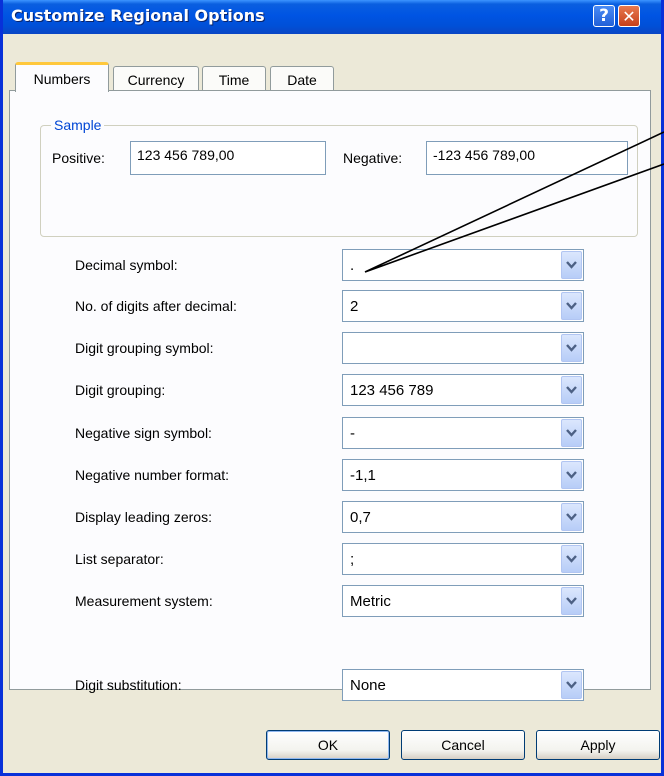 This screenshot has width=664, height=776. I want to click on digit-substitution-label: Digit substitution:, so click(128, 685).